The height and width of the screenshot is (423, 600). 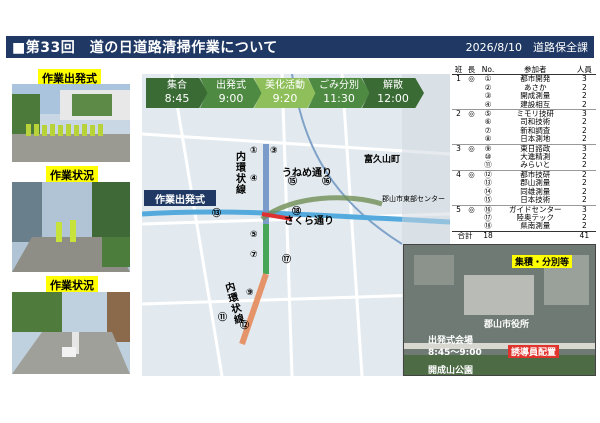 What do you see at coordinates (459, 148) in the screenshot?
I see `cell-group: 3` at bounding box center [459, 148].